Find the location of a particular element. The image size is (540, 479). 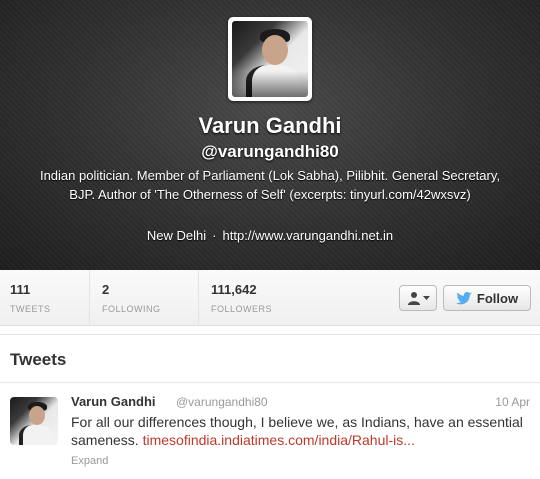

profile-photo is located at coordinates (270, 59).